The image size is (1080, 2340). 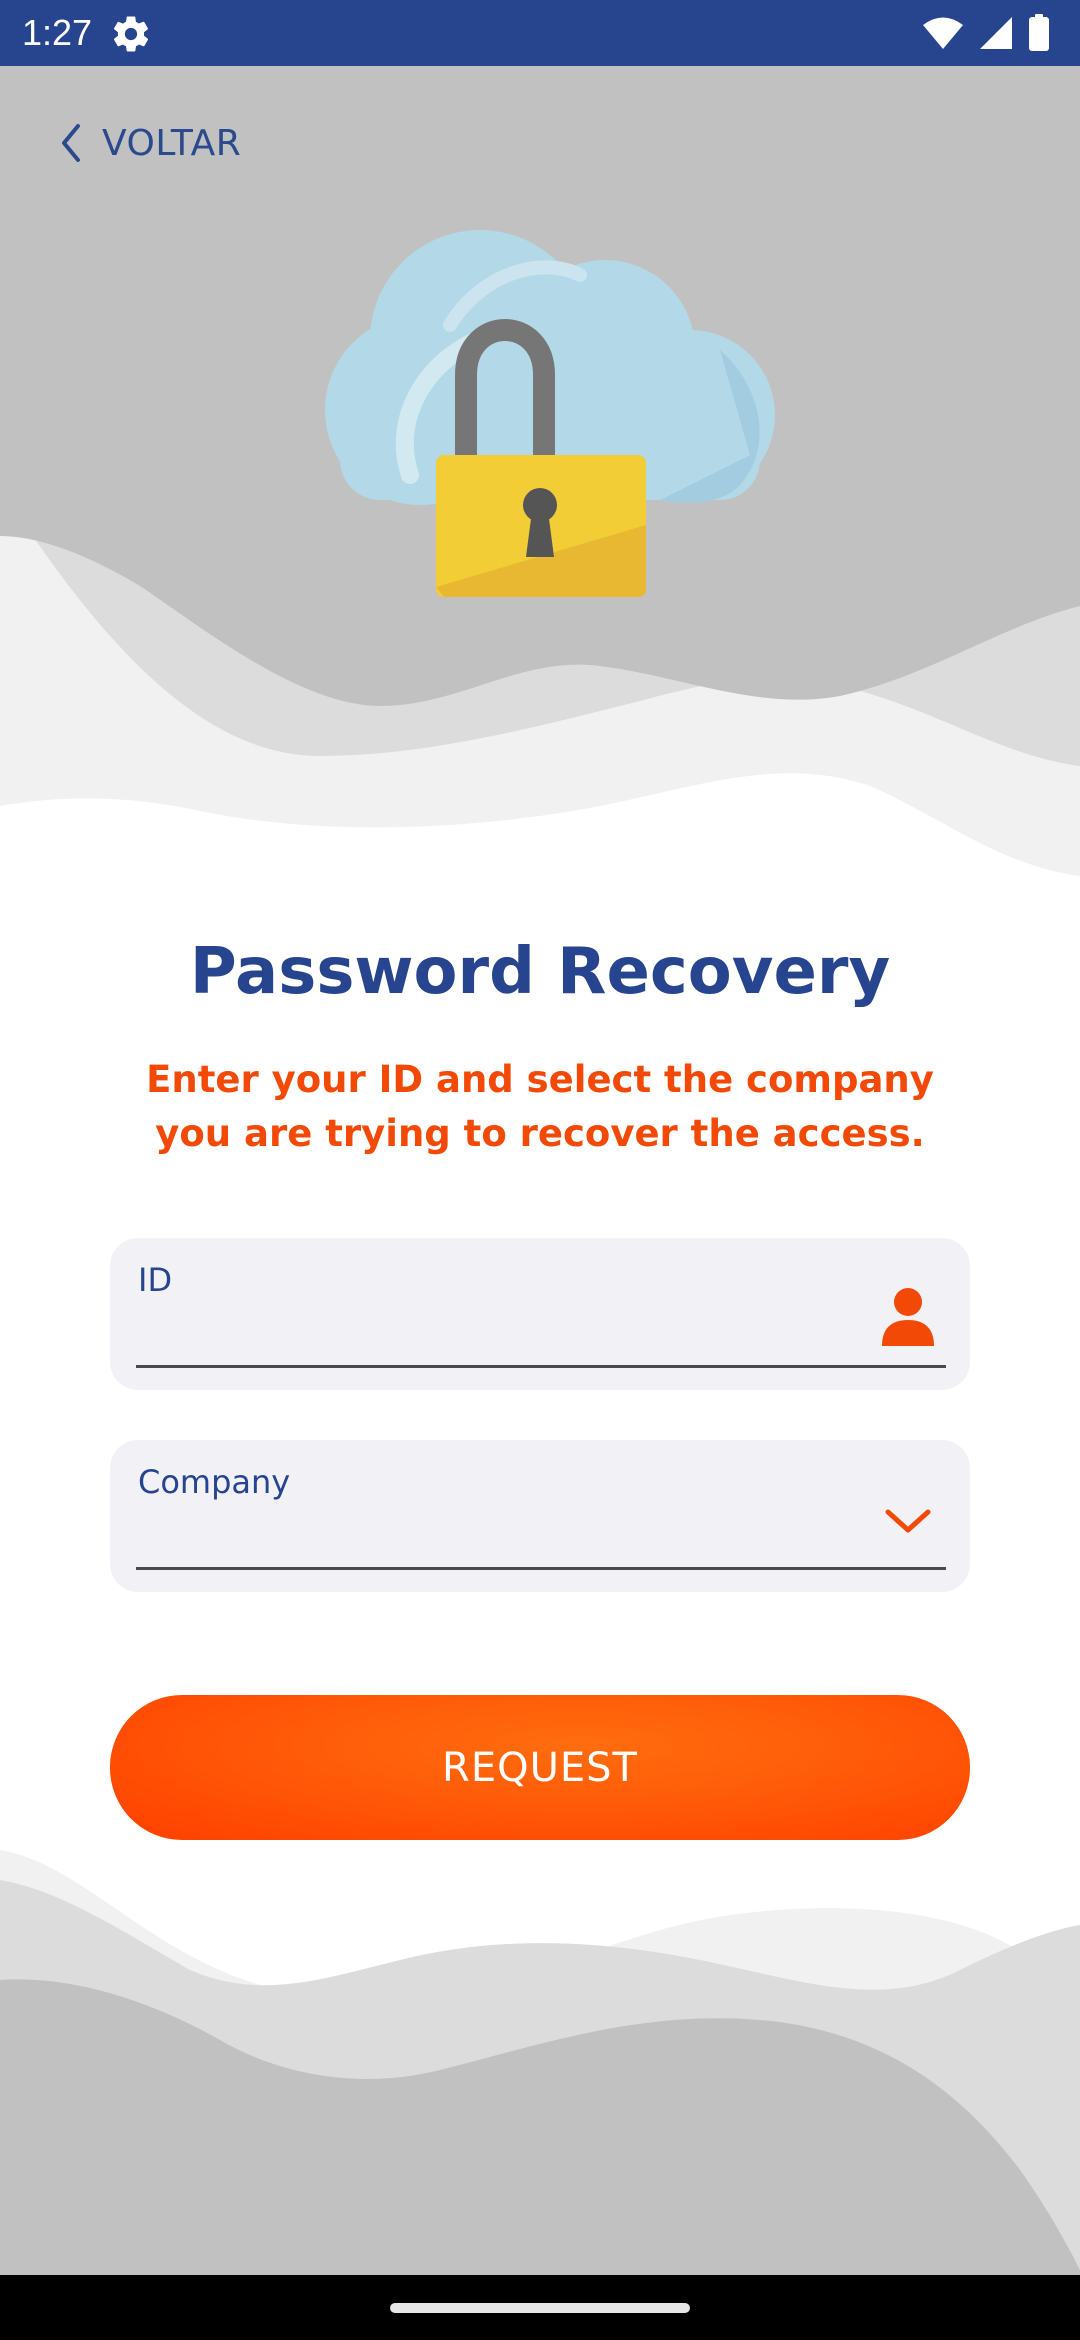 What do you see at coordinates (541, 1366) in the screenshot?
I see `id-field-underline` at bounding box center [541, 1366].